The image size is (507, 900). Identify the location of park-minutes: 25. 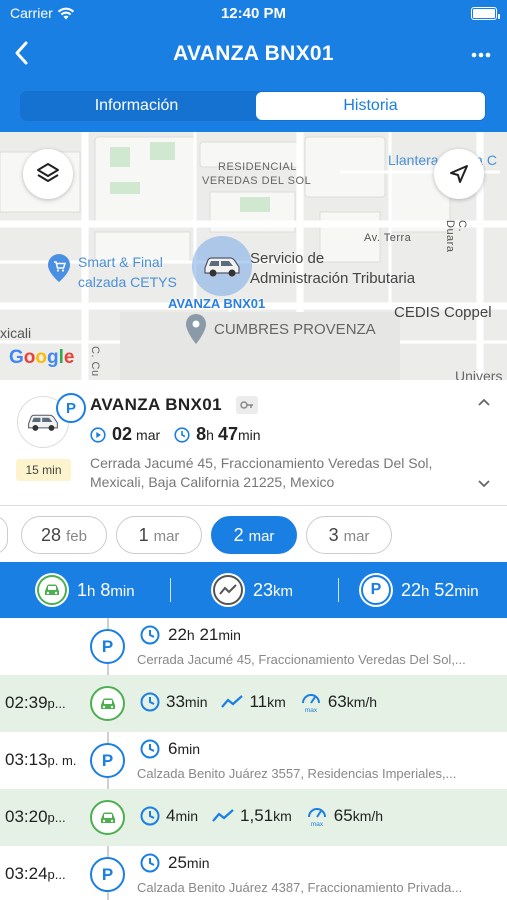
(177, 862).